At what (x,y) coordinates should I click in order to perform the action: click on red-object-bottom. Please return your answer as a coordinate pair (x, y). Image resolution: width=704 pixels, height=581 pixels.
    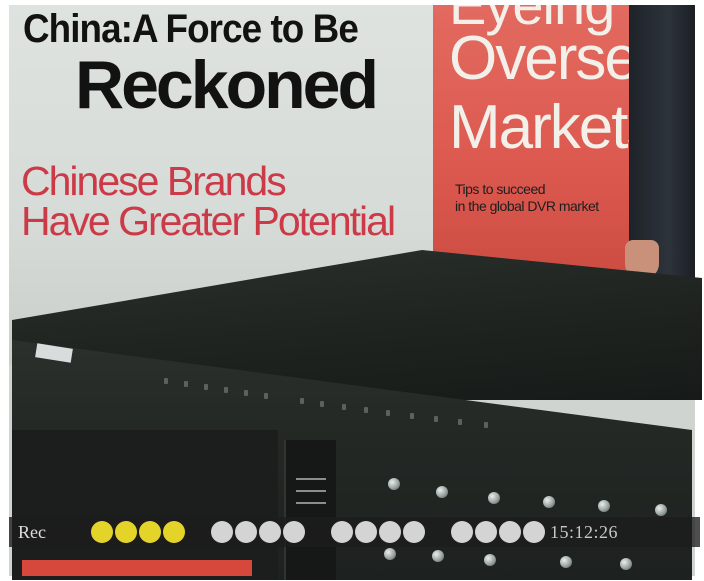
    Looking at the image, I should click on (137, 568).